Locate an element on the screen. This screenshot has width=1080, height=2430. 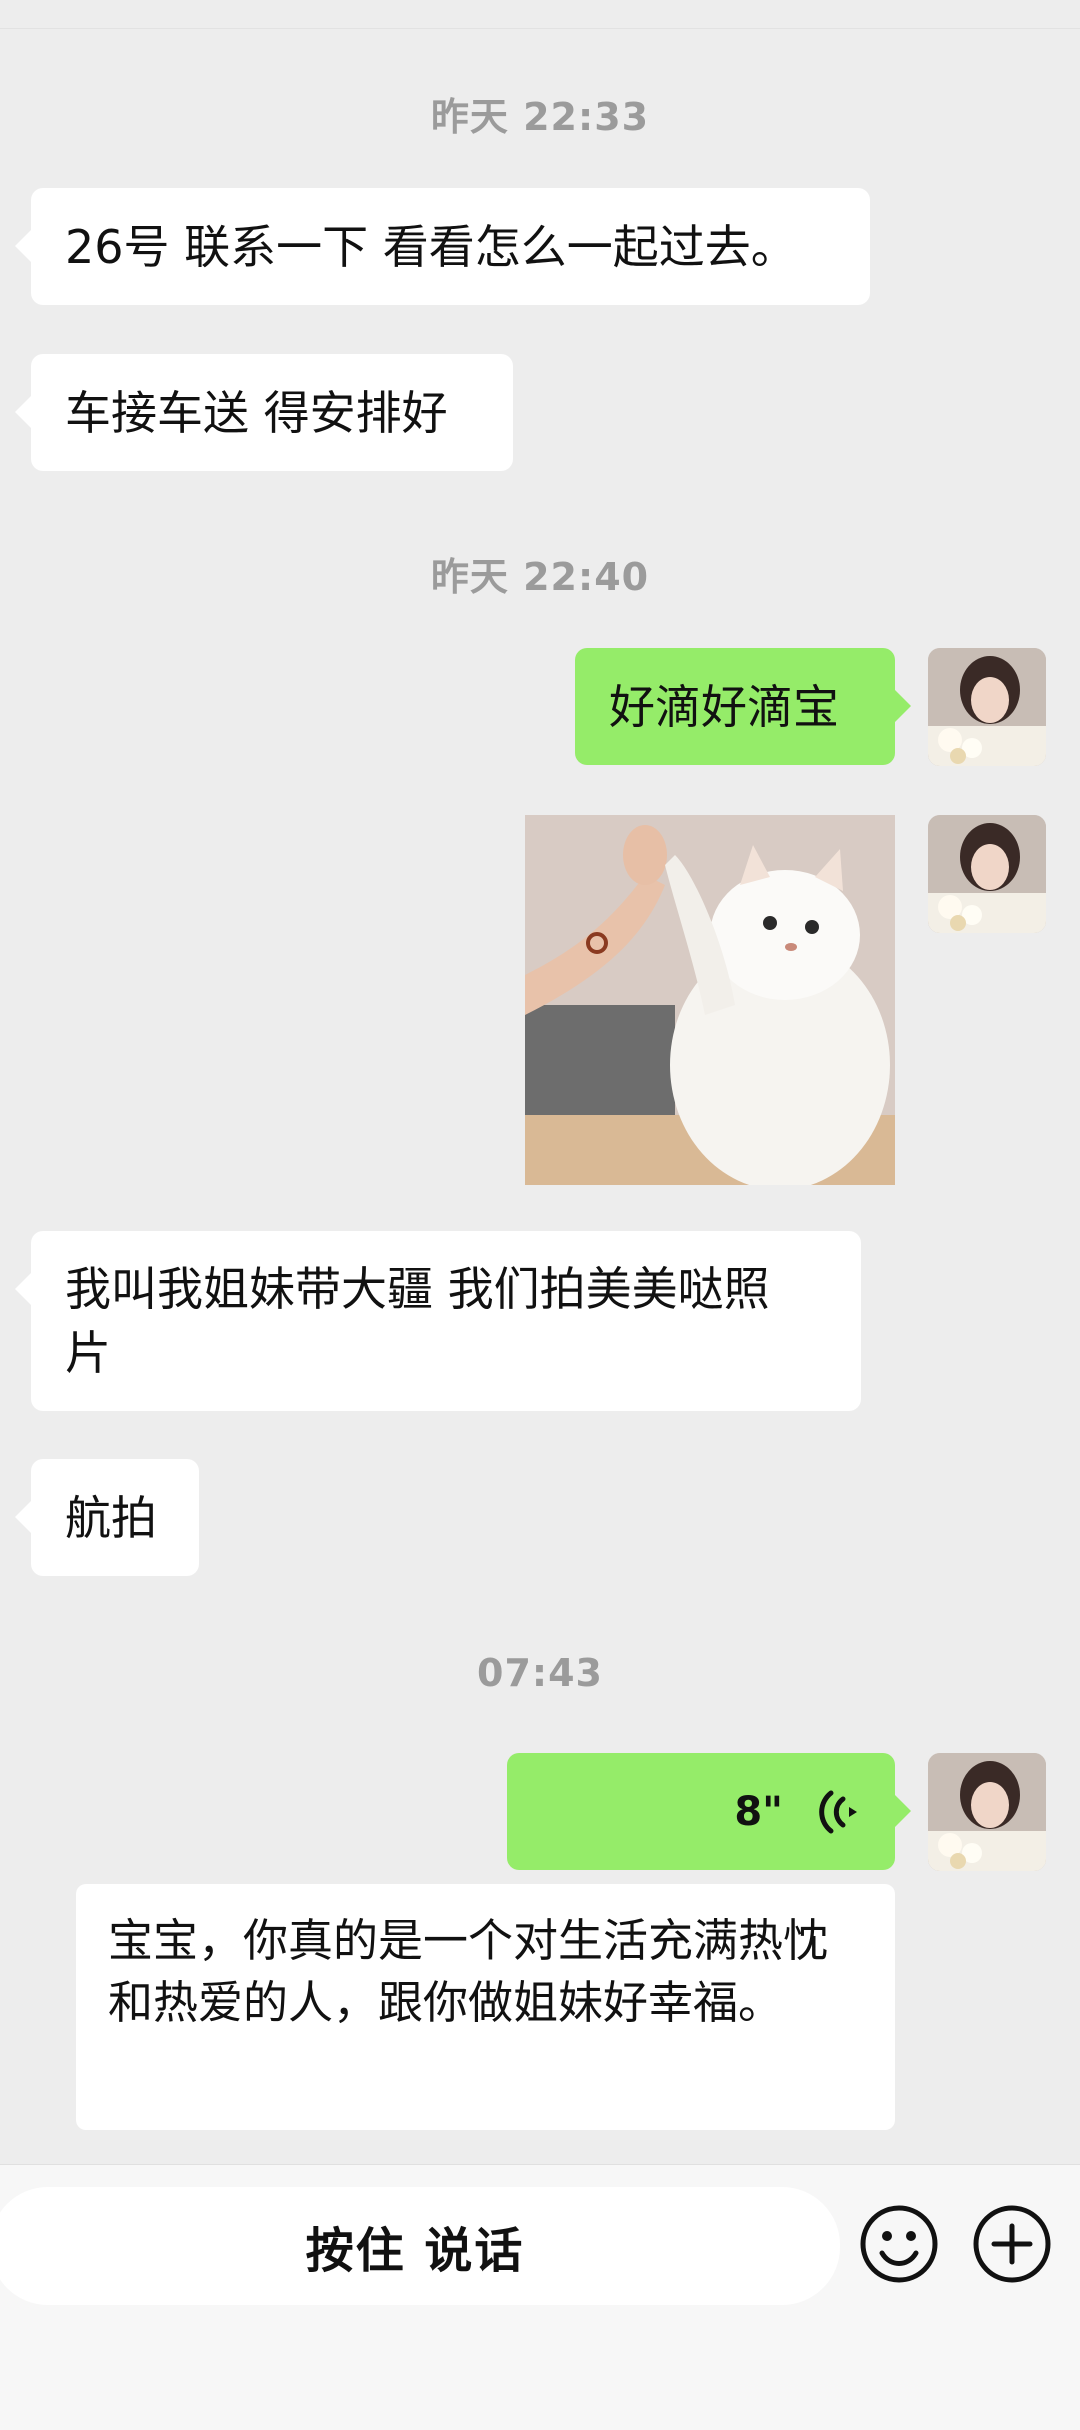
message-bubble-received: 我叫我姐妹带大疆 我们拍美美哒照 片 is located at coordinates (438, 1321).